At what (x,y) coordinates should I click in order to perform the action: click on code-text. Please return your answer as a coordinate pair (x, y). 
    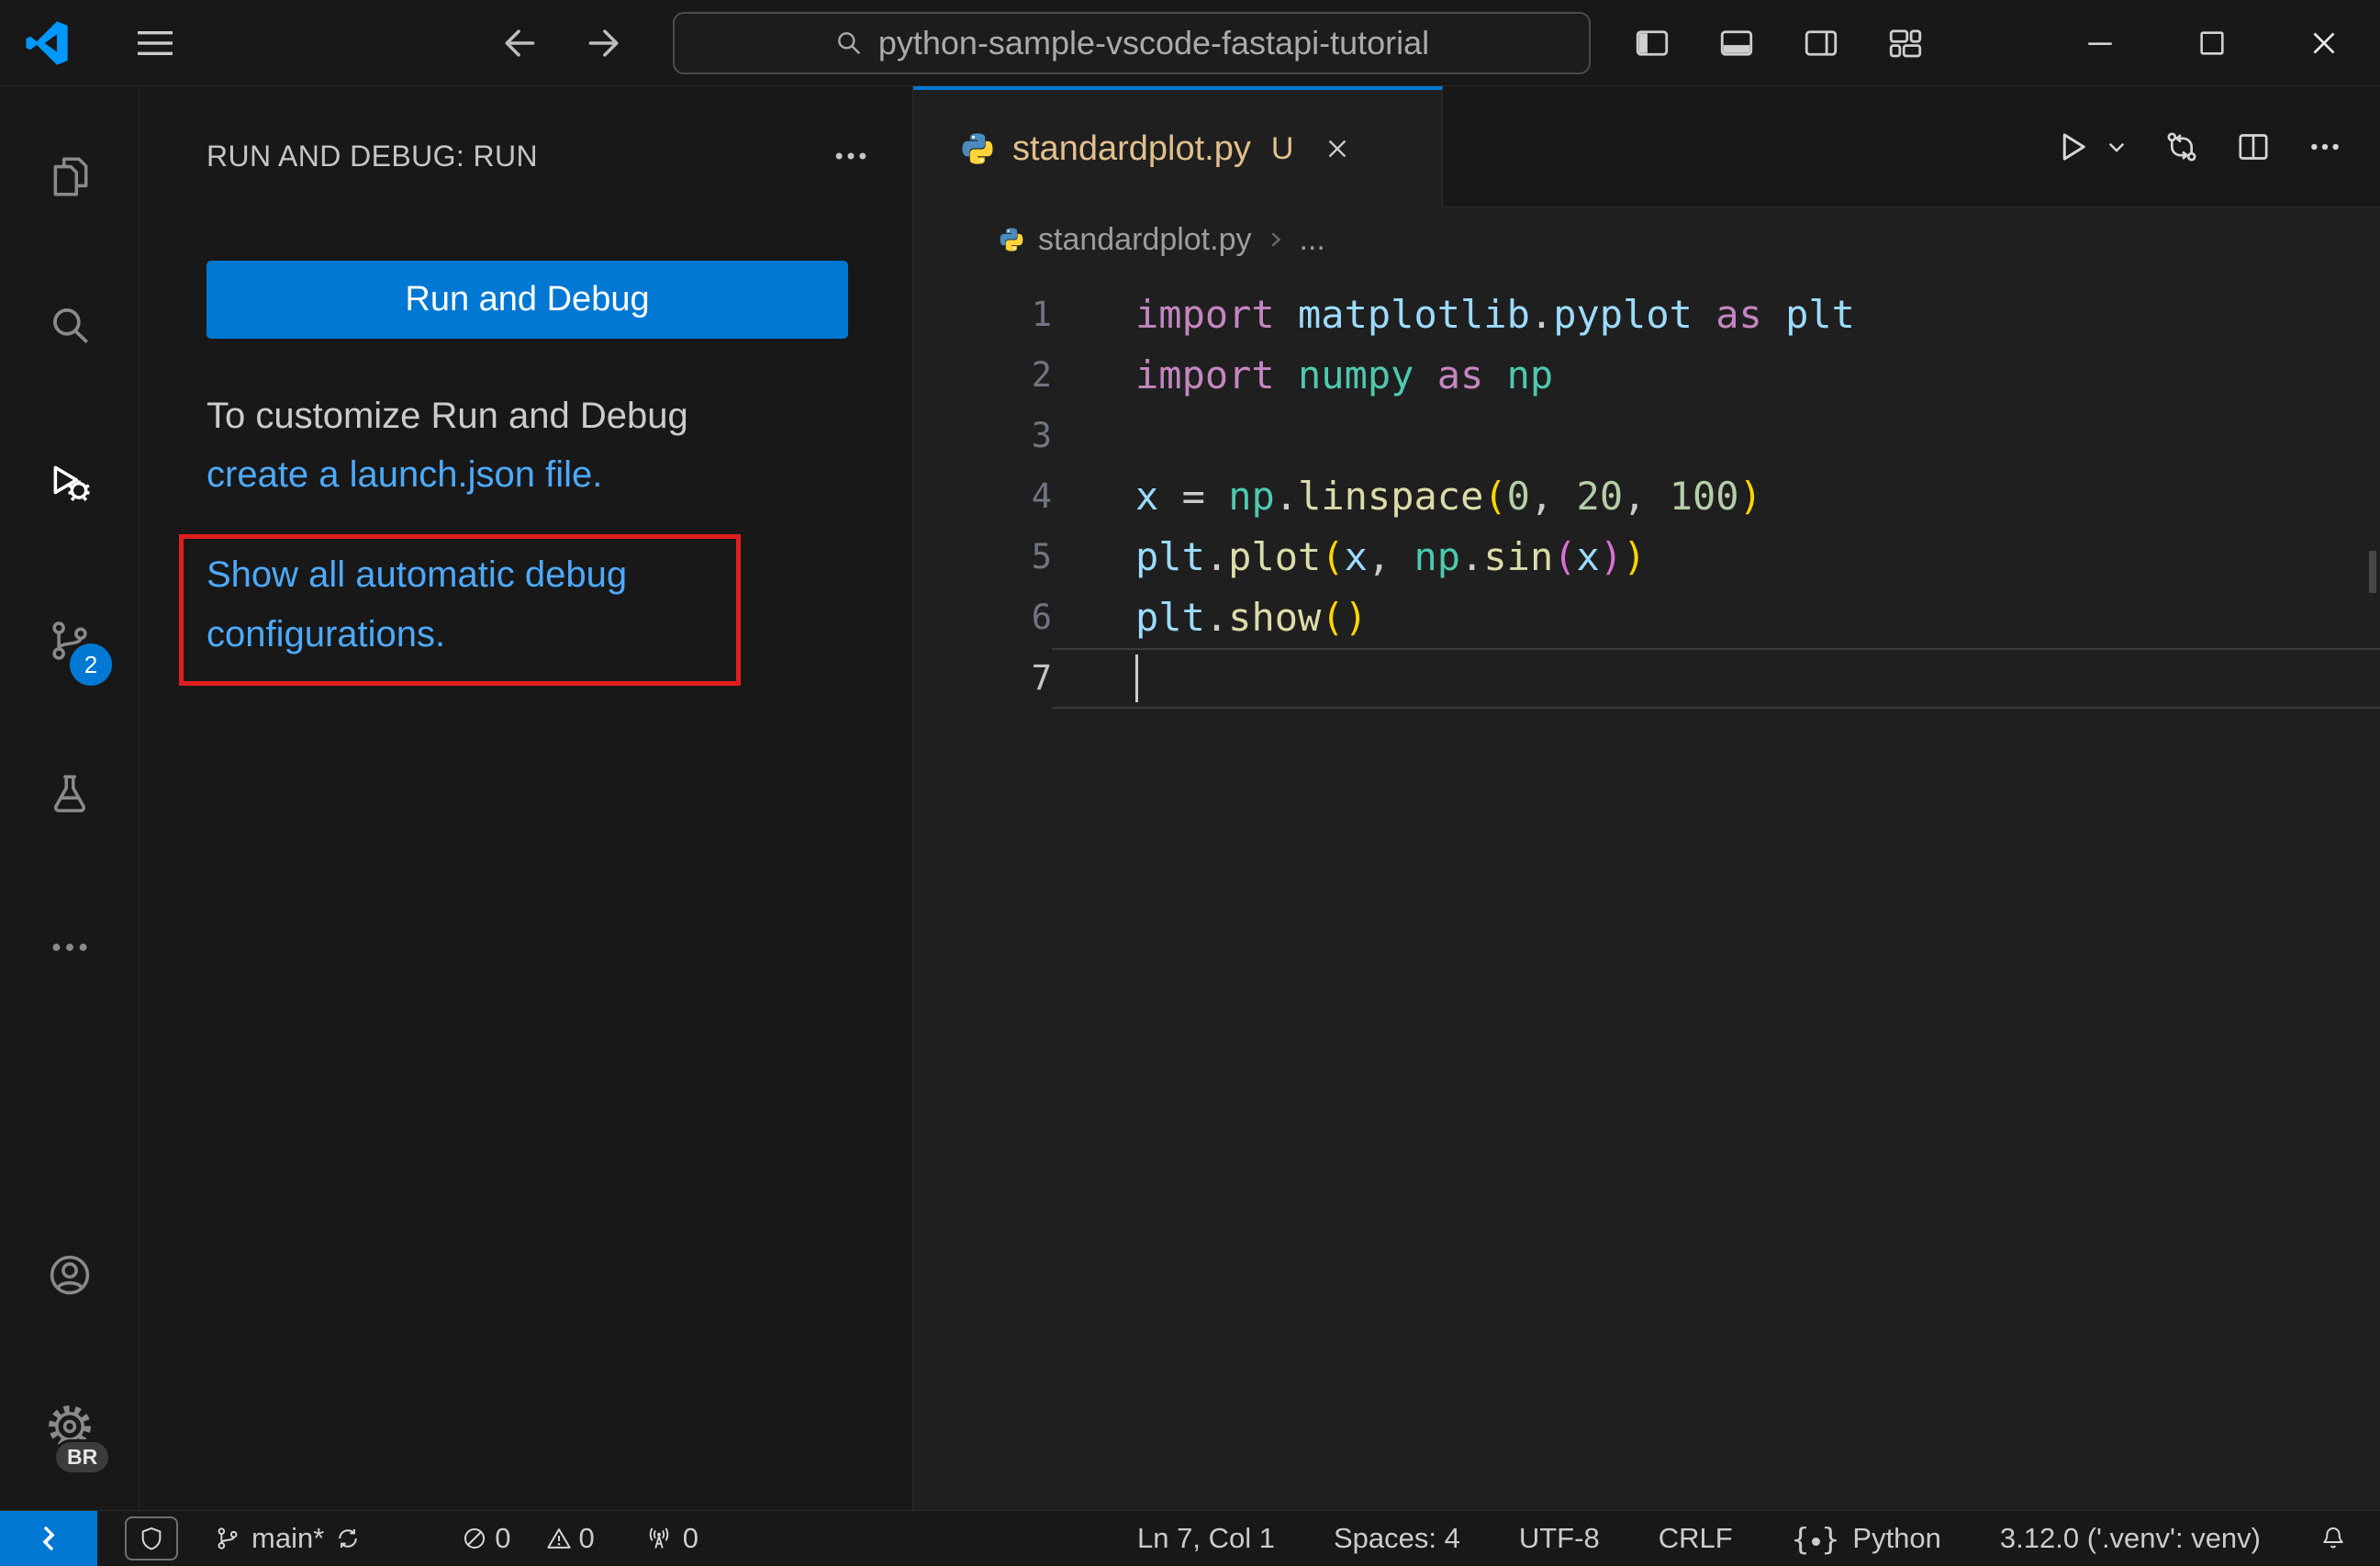
    Looking at the image, I should click on (1716, 679).